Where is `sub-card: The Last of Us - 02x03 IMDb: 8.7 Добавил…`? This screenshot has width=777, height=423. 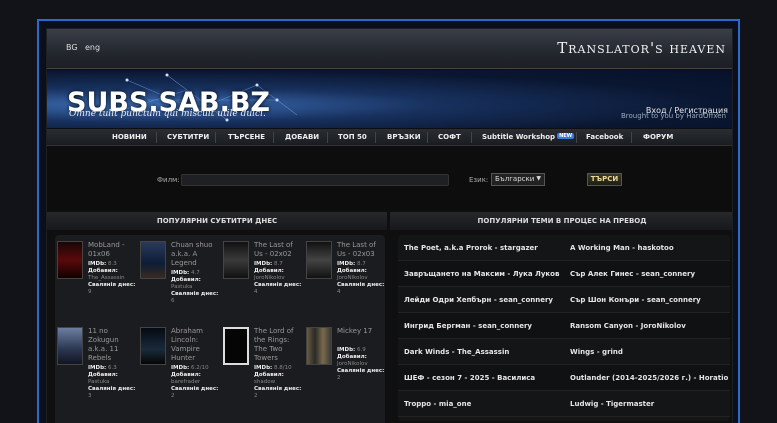 sub-card: The Last of Us - 02x03 IMDb: 8.7 Добавил… is located at coordinates (345, 277).